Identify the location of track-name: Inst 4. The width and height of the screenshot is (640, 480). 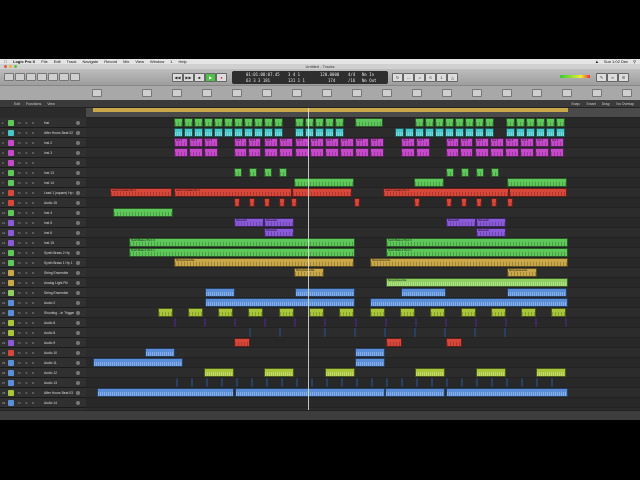
(59, 213).